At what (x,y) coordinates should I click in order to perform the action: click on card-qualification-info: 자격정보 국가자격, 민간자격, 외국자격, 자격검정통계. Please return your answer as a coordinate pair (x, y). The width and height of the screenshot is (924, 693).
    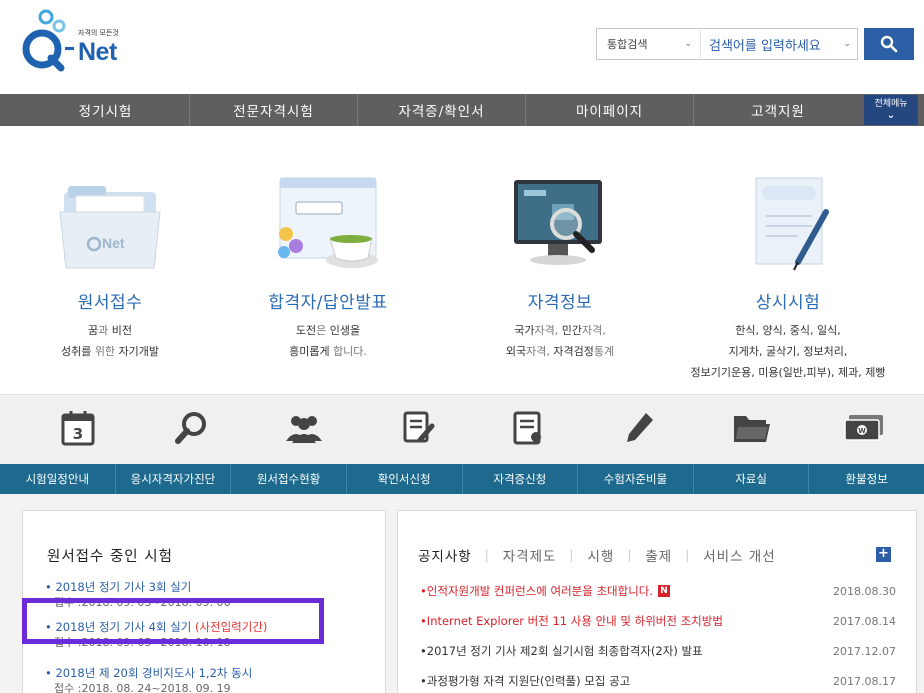
    Looking at the image, I should click on (560, 260).